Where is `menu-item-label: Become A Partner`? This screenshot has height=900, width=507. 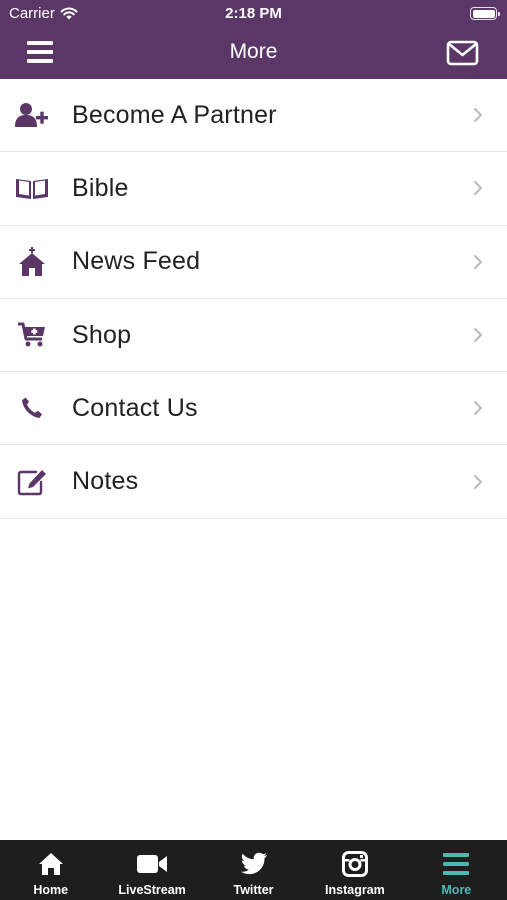 menu-item-label: Become A Partner is located at coordinates (174, 114).